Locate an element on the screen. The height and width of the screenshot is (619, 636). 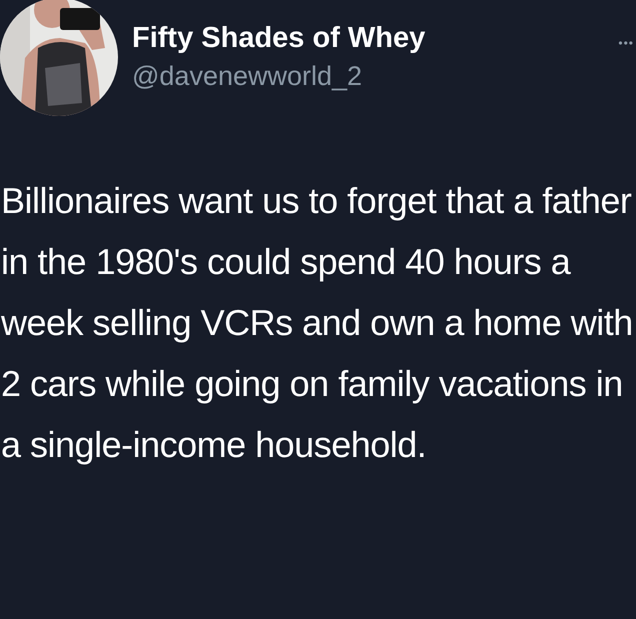
display-name: Fifty Shades of Whey is located at coordinates (279, 38).